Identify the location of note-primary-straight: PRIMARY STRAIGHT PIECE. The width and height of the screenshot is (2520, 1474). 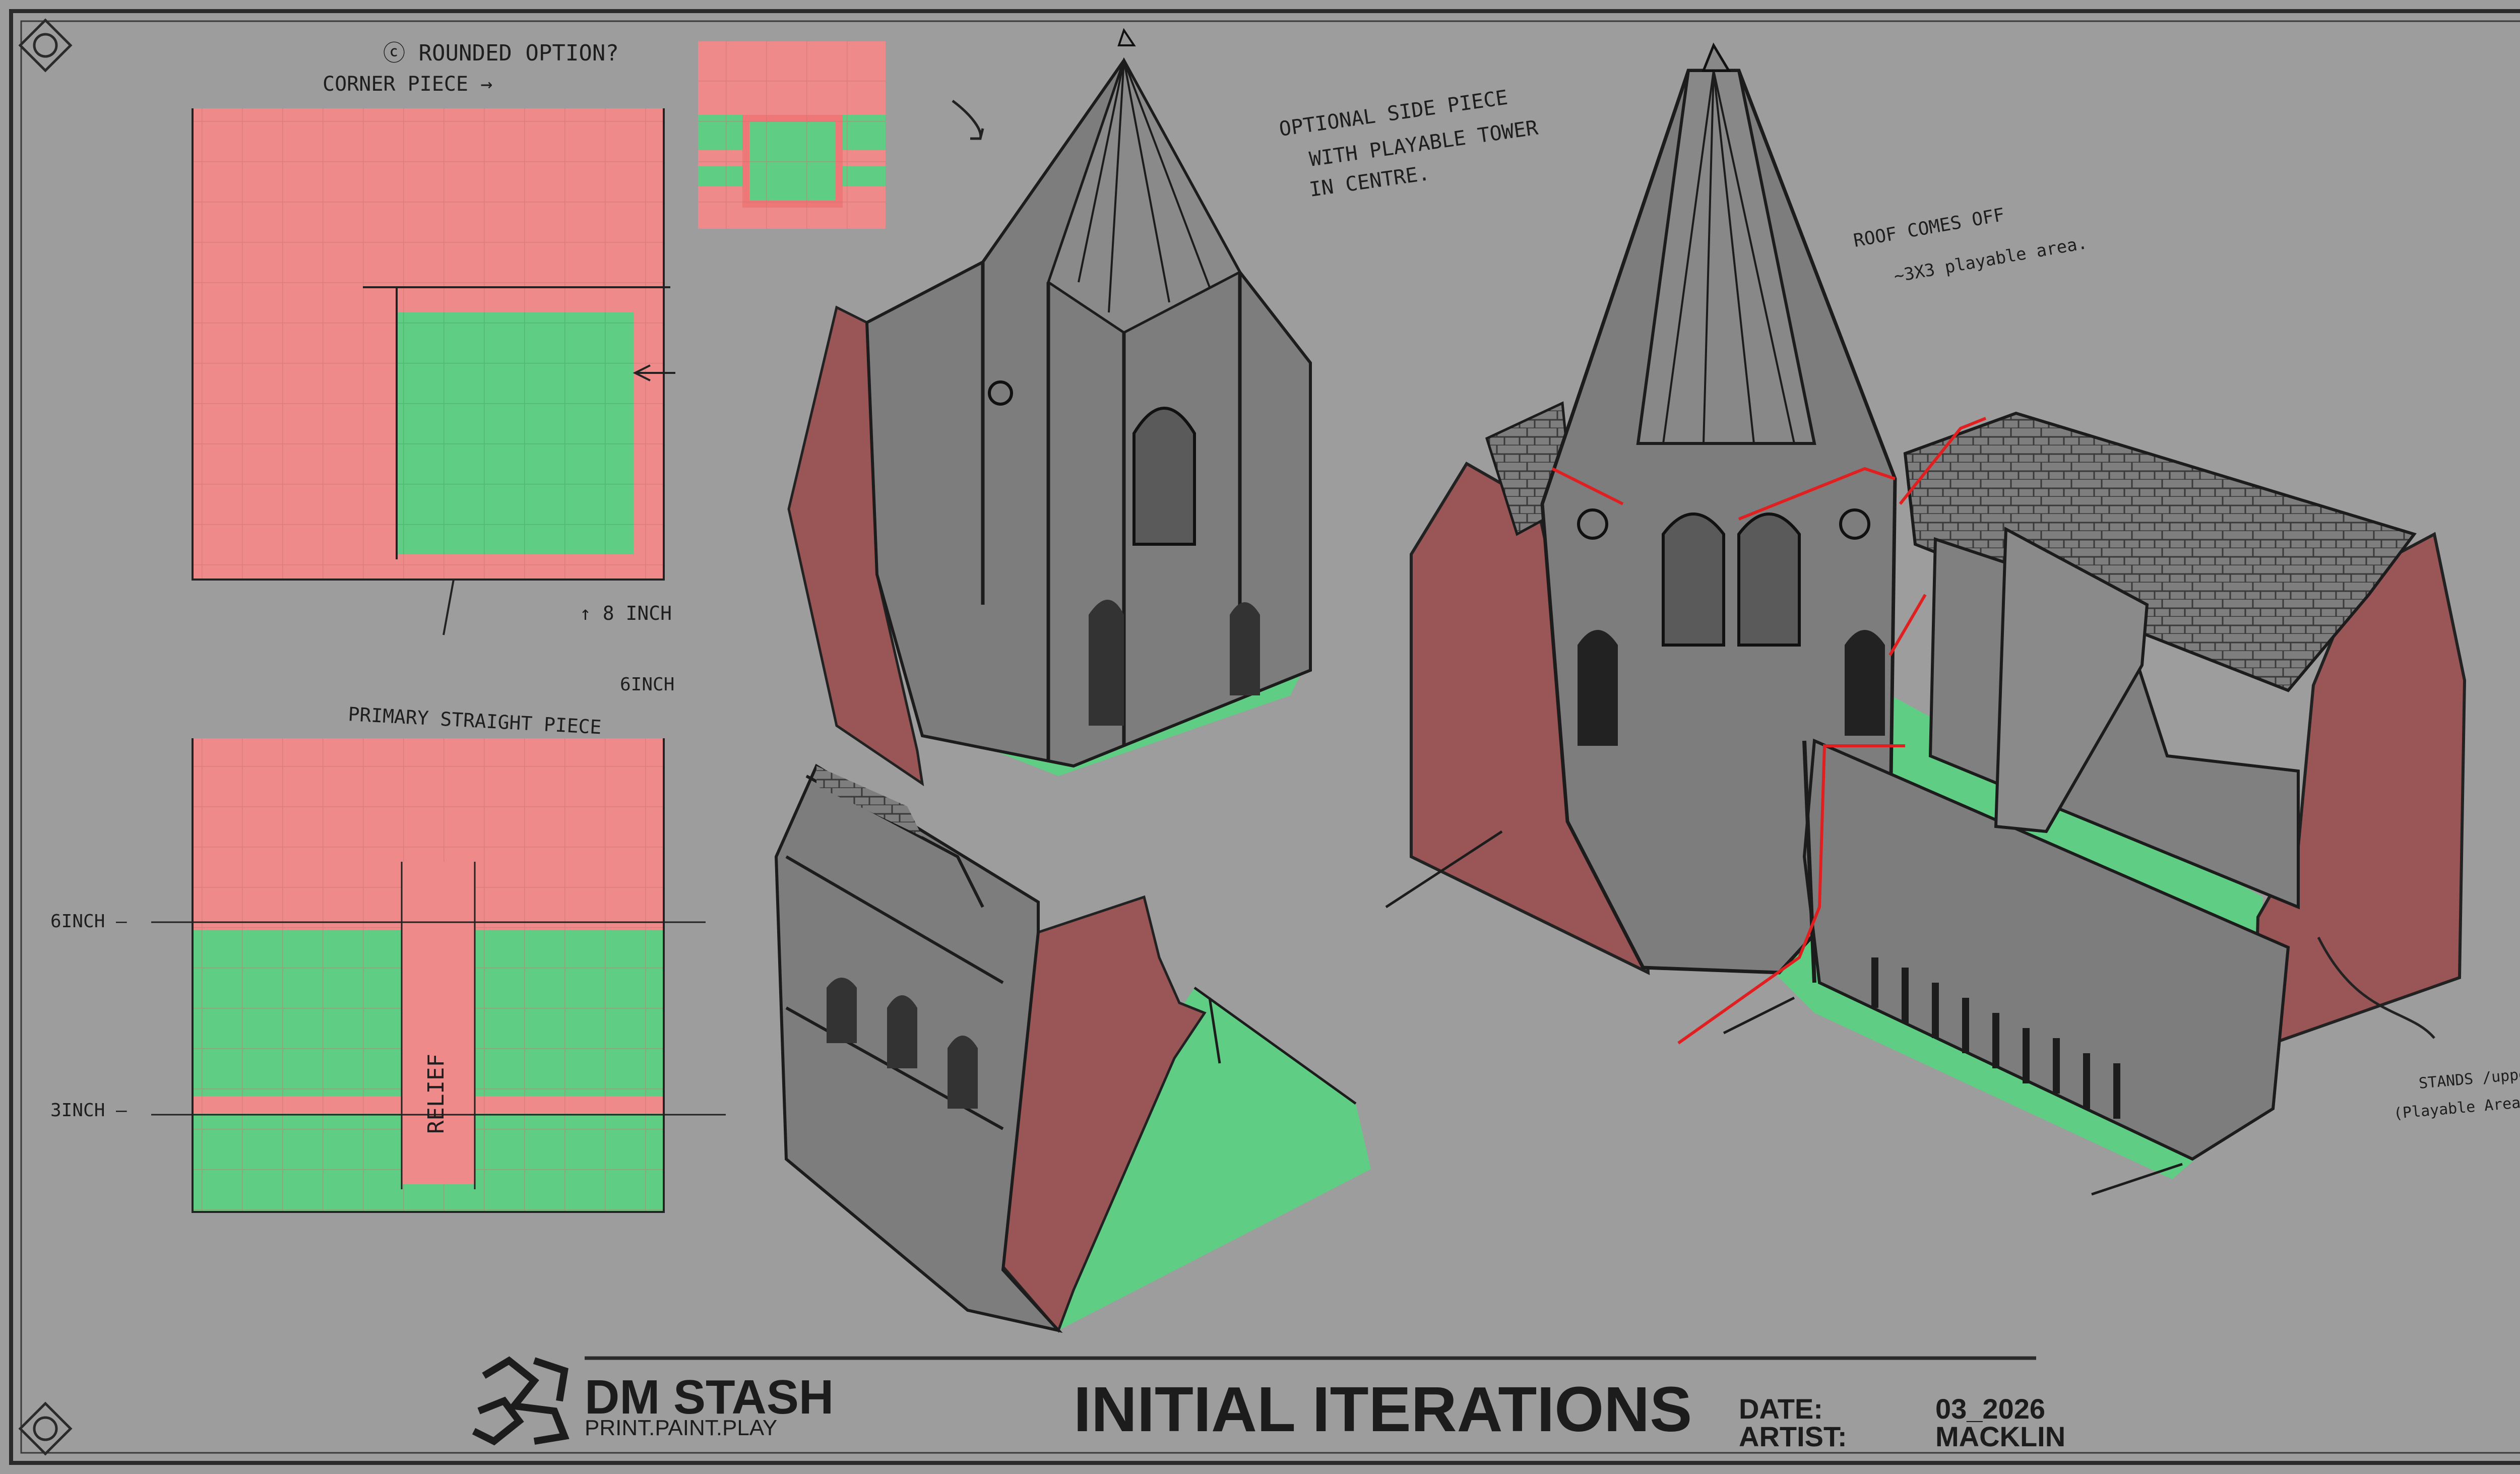
(475, 720).